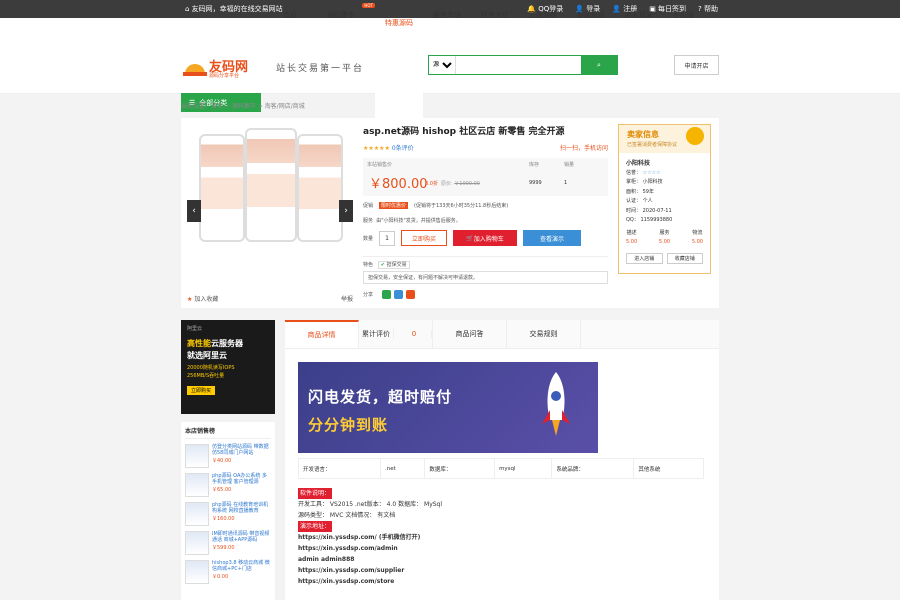 Image resolution: width=900 pixels, height=600 pixels. What do you see at coordinates (403, 148) in the screenshot?
I see `review-count-link: 0条评价` at bounding box center [403, 148].